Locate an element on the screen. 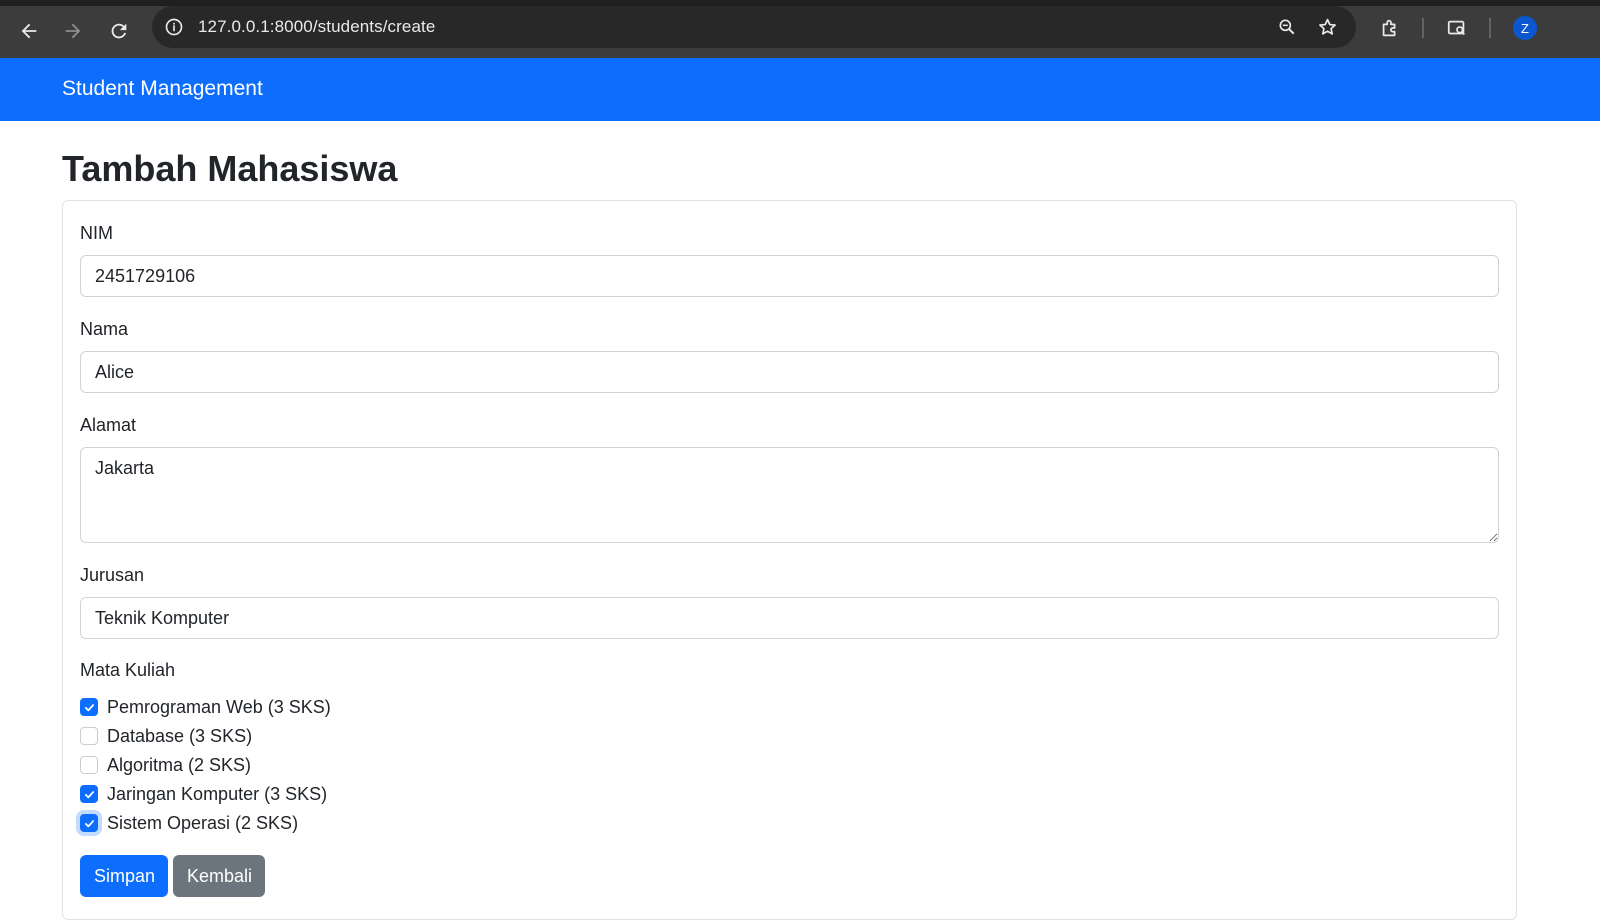 This screenshot has width=1600, height=920. course-checkbox-row: Pemrograman Web (3 SKS) is located at coordinates (205, 707).